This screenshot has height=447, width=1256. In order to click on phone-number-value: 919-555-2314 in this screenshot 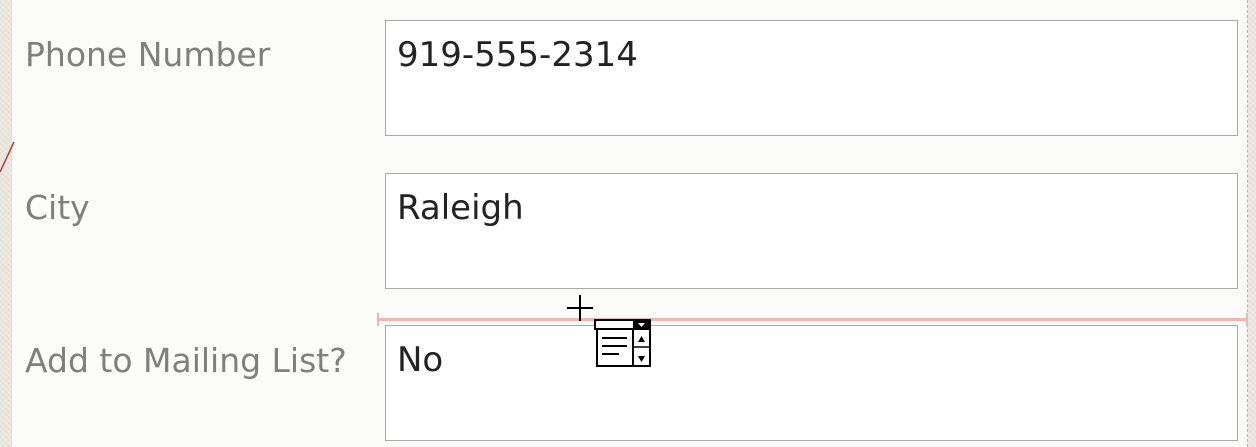, I will do `click(517, 55)`.